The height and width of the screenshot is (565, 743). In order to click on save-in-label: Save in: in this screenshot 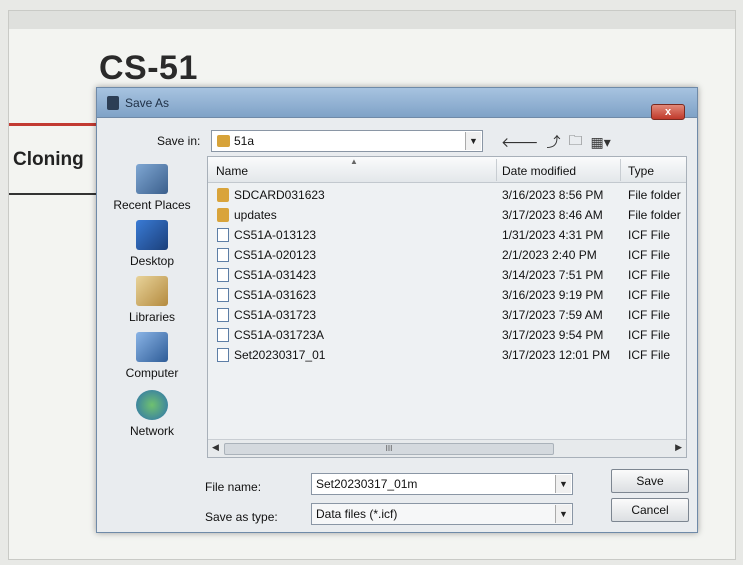, I will do `click(179, 141)`.